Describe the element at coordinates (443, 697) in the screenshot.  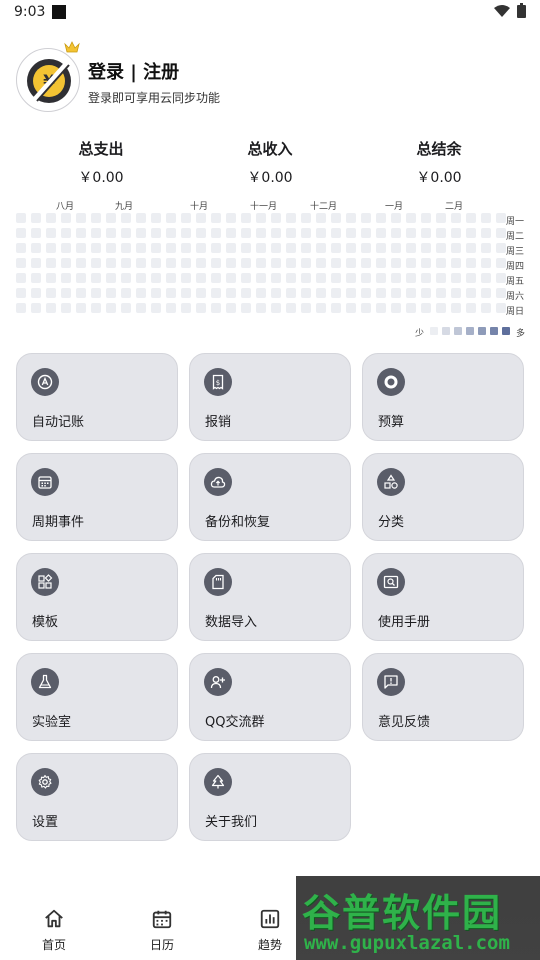
I see `feature-card-feedback: 意见反馈` at that location.